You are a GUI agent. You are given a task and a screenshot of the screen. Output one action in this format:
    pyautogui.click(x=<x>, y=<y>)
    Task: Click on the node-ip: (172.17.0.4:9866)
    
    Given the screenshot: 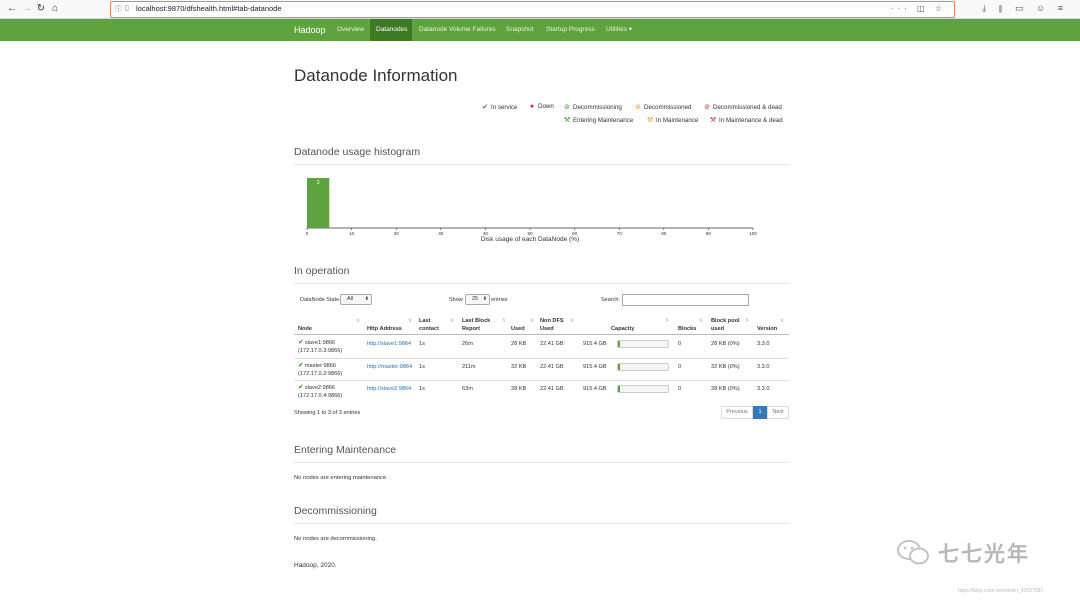 What is the action you would take?
    pyautogui.click(x=320, y=396)
    